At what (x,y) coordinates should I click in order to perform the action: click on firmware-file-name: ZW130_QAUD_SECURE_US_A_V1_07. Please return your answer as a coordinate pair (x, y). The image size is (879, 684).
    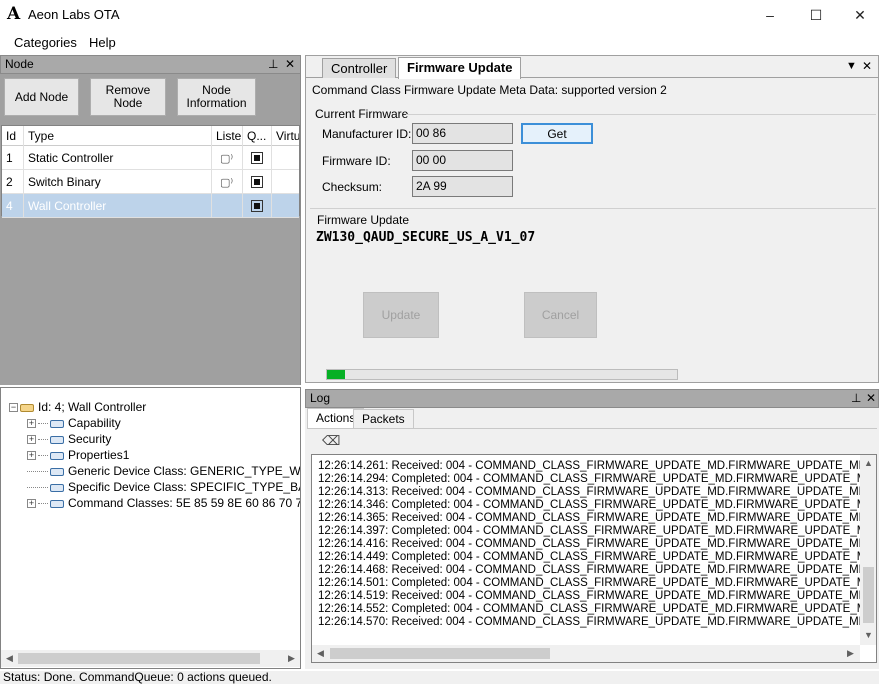
    Looking at the image, I should click on (426, 237).